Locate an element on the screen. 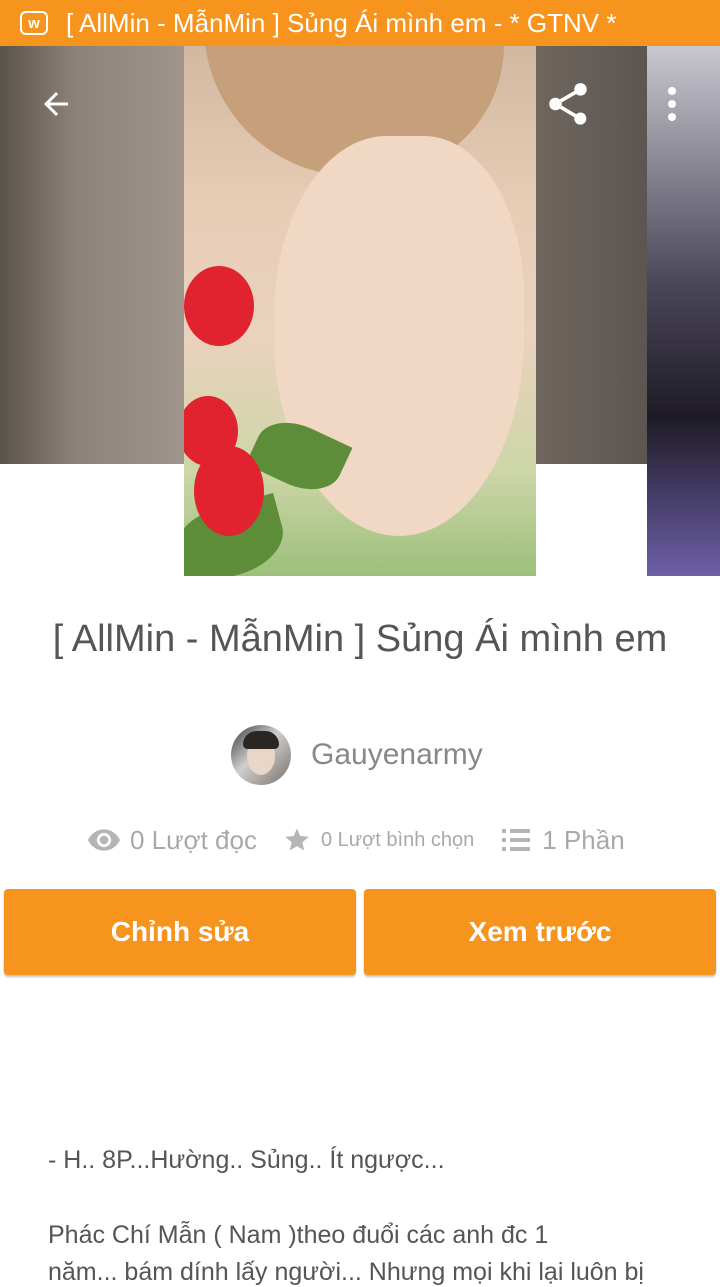  back-button is located at coordinates (56, 104).